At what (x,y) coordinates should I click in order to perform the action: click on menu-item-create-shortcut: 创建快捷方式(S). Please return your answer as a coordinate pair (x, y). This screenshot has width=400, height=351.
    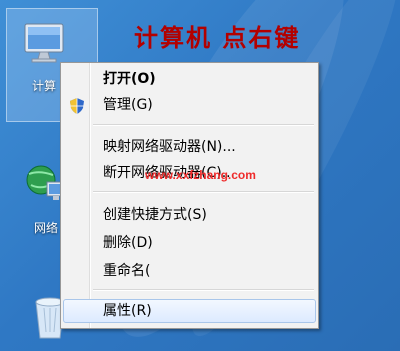
    Looking at the image, I should click on (189, 215).